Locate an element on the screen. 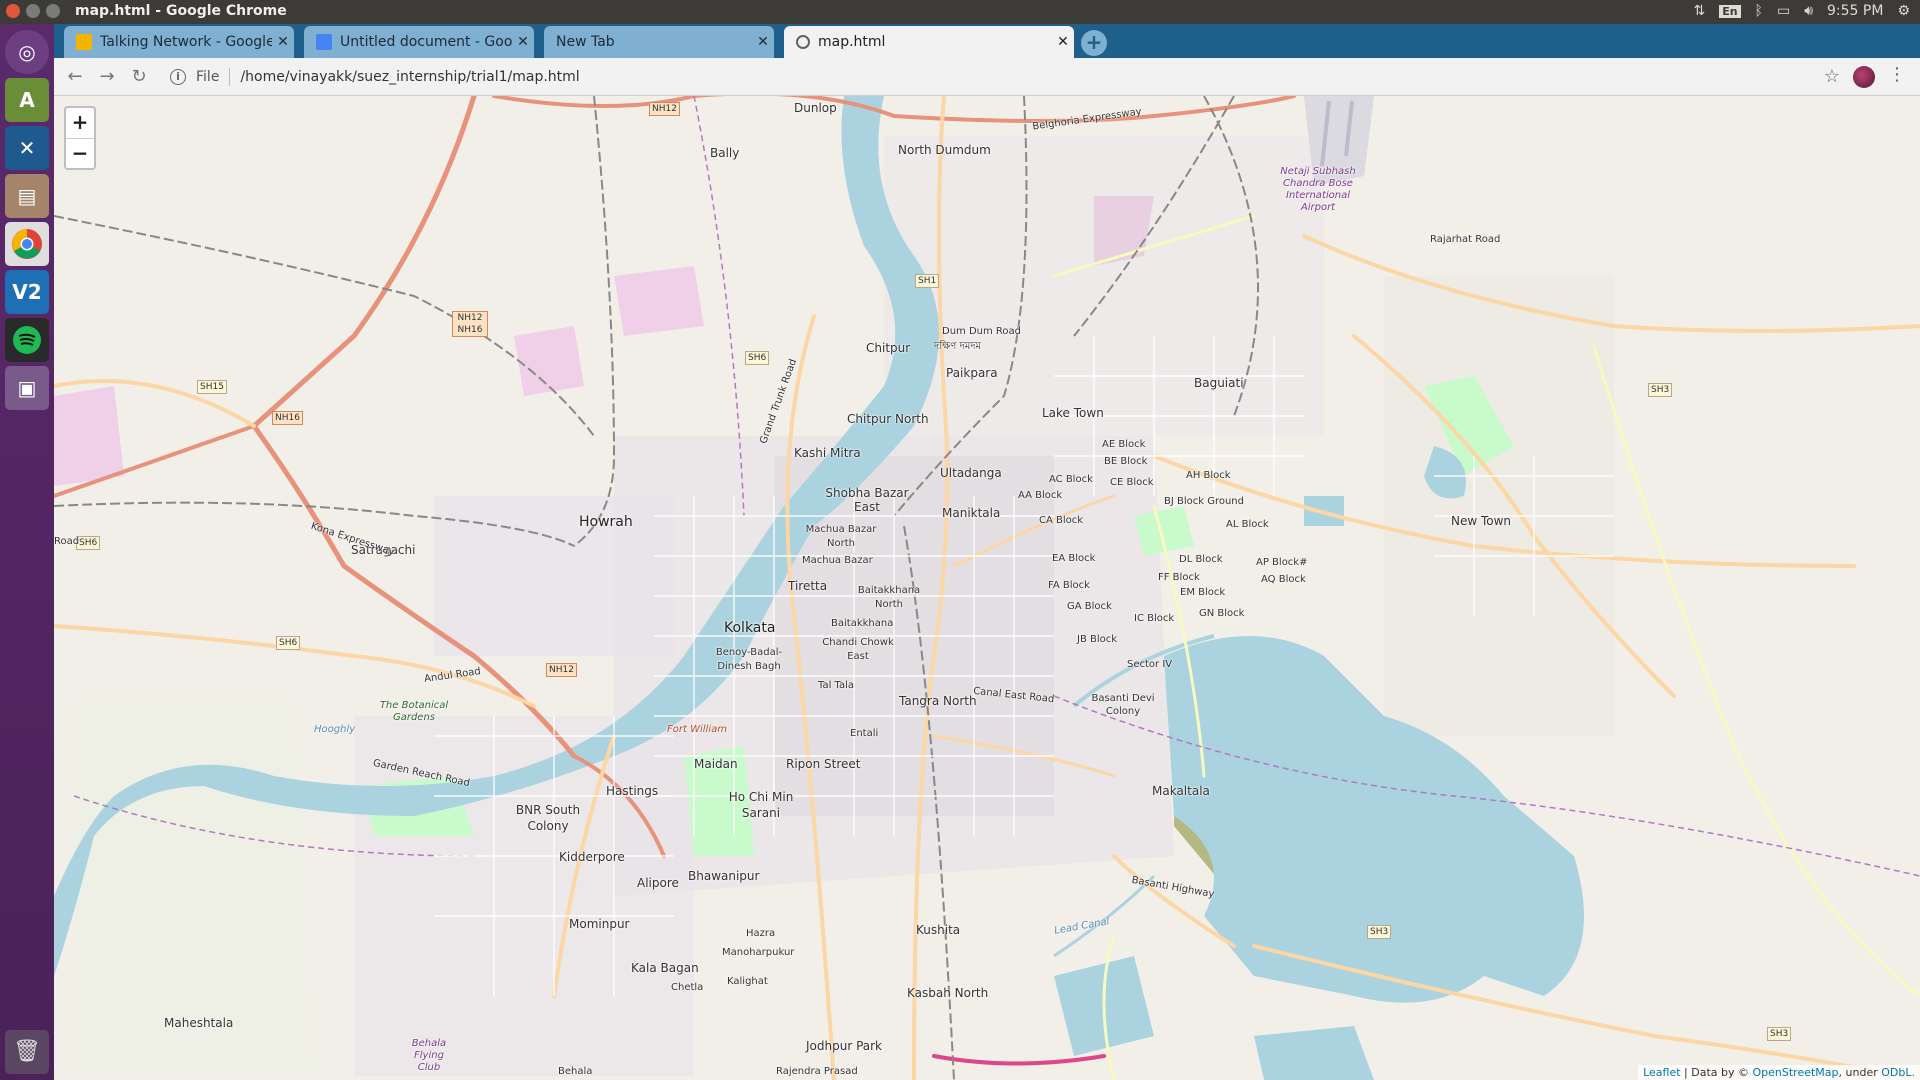 This screenshot has height=1080, width=1920. map-label: EA Block is located at coordinates (1074, 558).